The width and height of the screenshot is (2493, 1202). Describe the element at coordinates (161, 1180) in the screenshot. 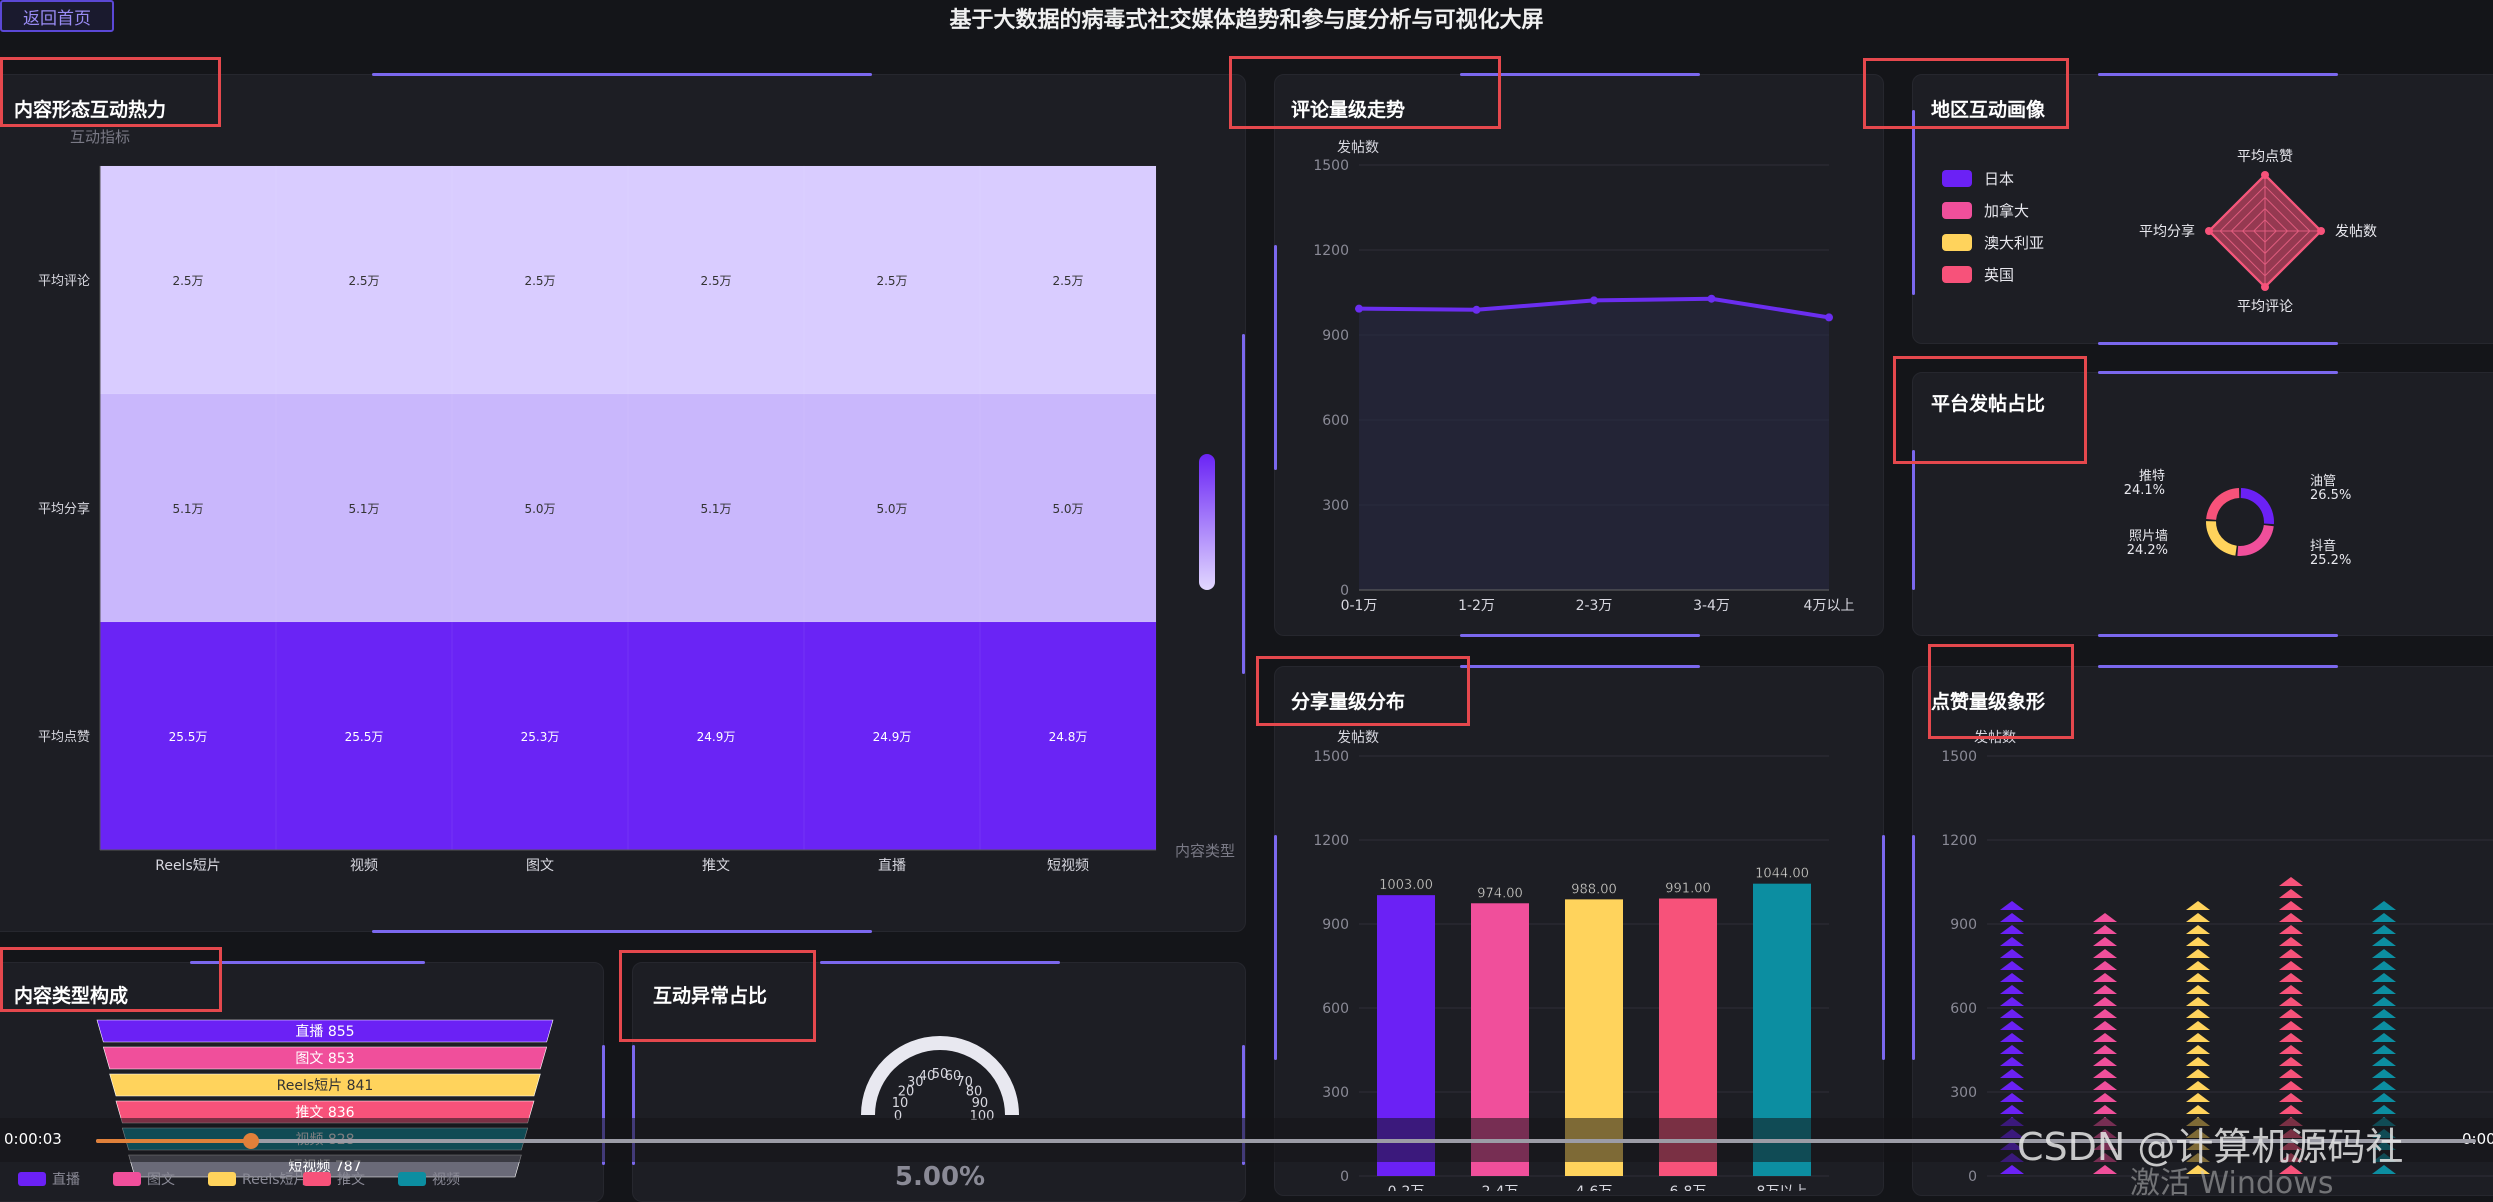

I see `legend-label: 图文` at that location.